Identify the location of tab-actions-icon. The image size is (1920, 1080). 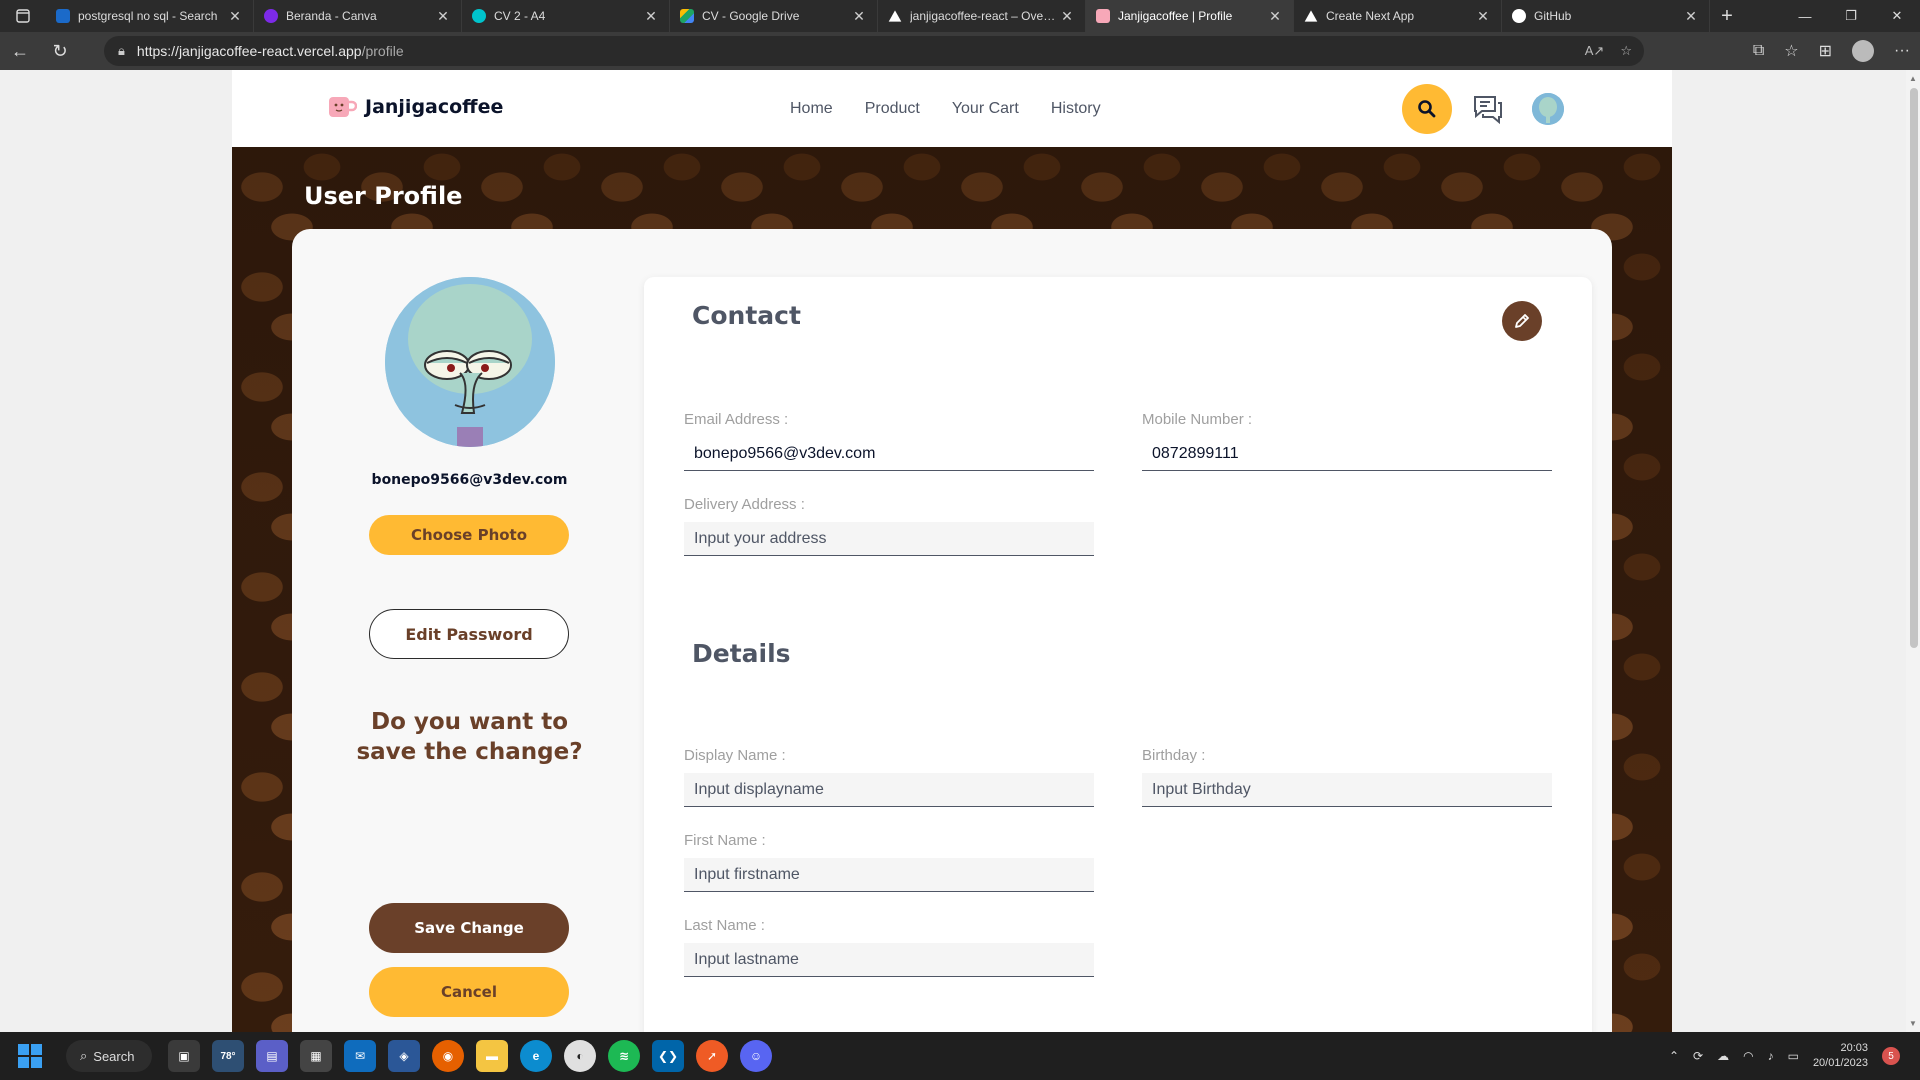
(23, 16).